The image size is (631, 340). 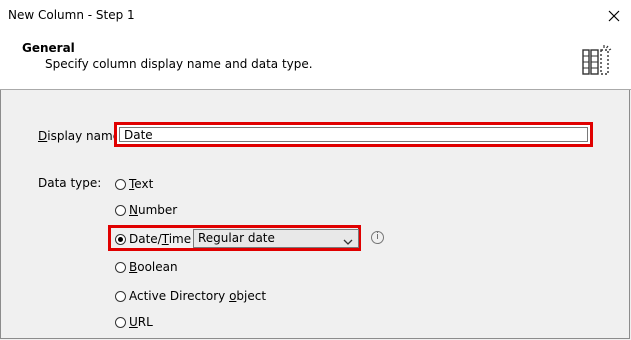 What do you see at coordinates (81, 136) in the screenshot?
I see `display-name-label: Display name:` at bounding box center [81, 136].